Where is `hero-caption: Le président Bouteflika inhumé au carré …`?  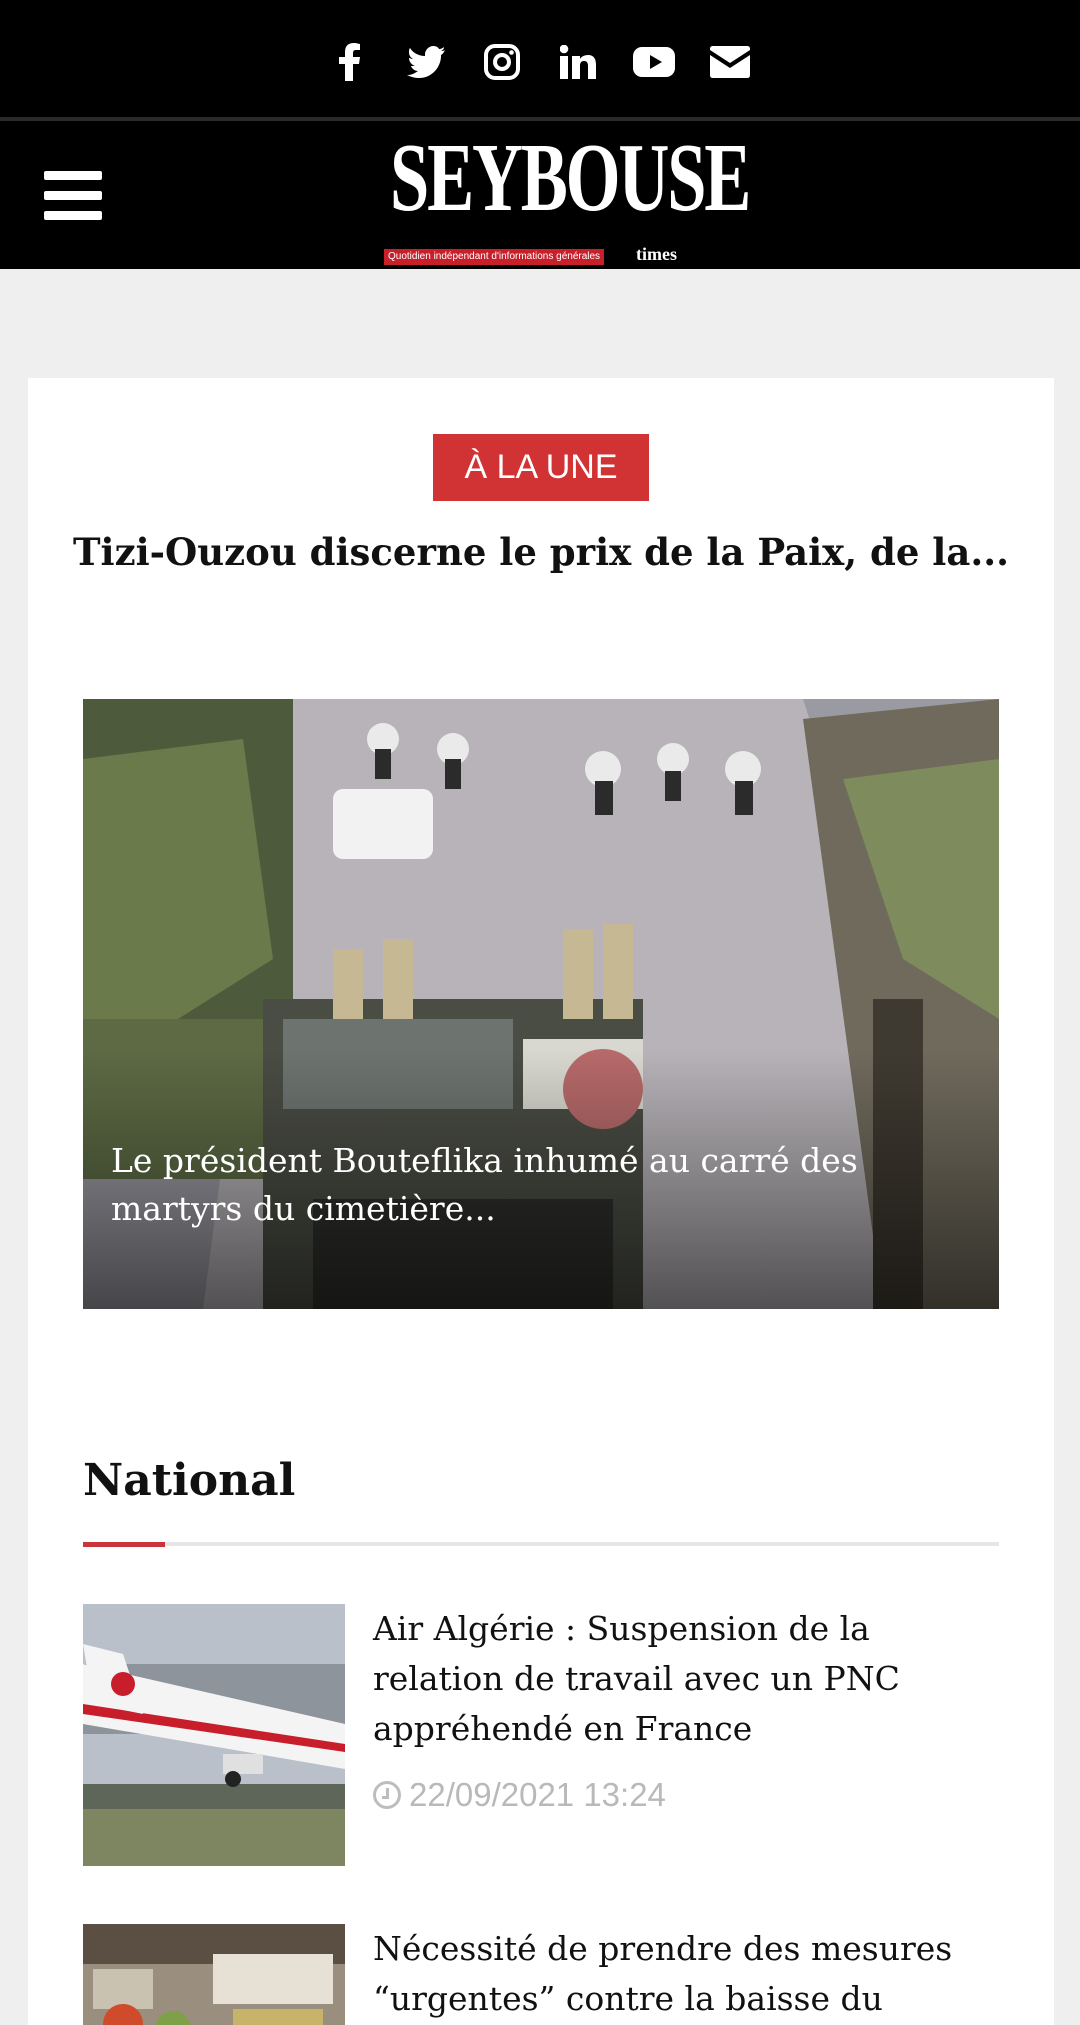
hero-caption: Le président Bouteflika inhumé au carré … is located at coordinates (511, 1185).